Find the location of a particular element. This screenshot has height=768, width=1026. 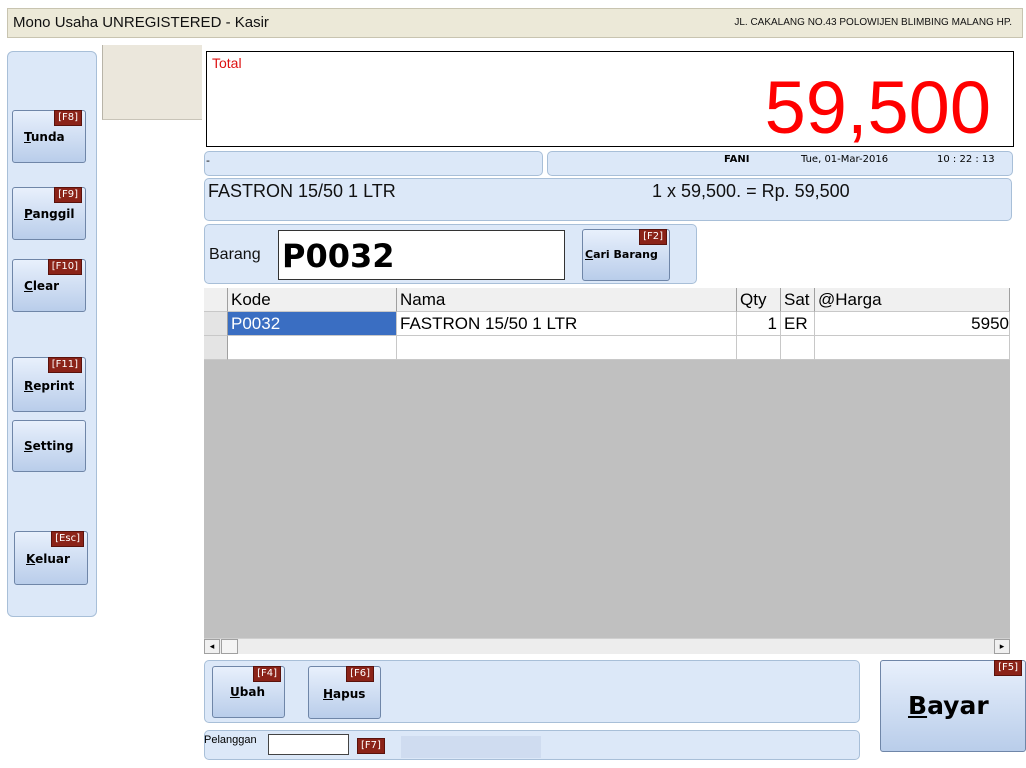

hapus-button: [F6] Hapus is located at coordinates (344, 692).